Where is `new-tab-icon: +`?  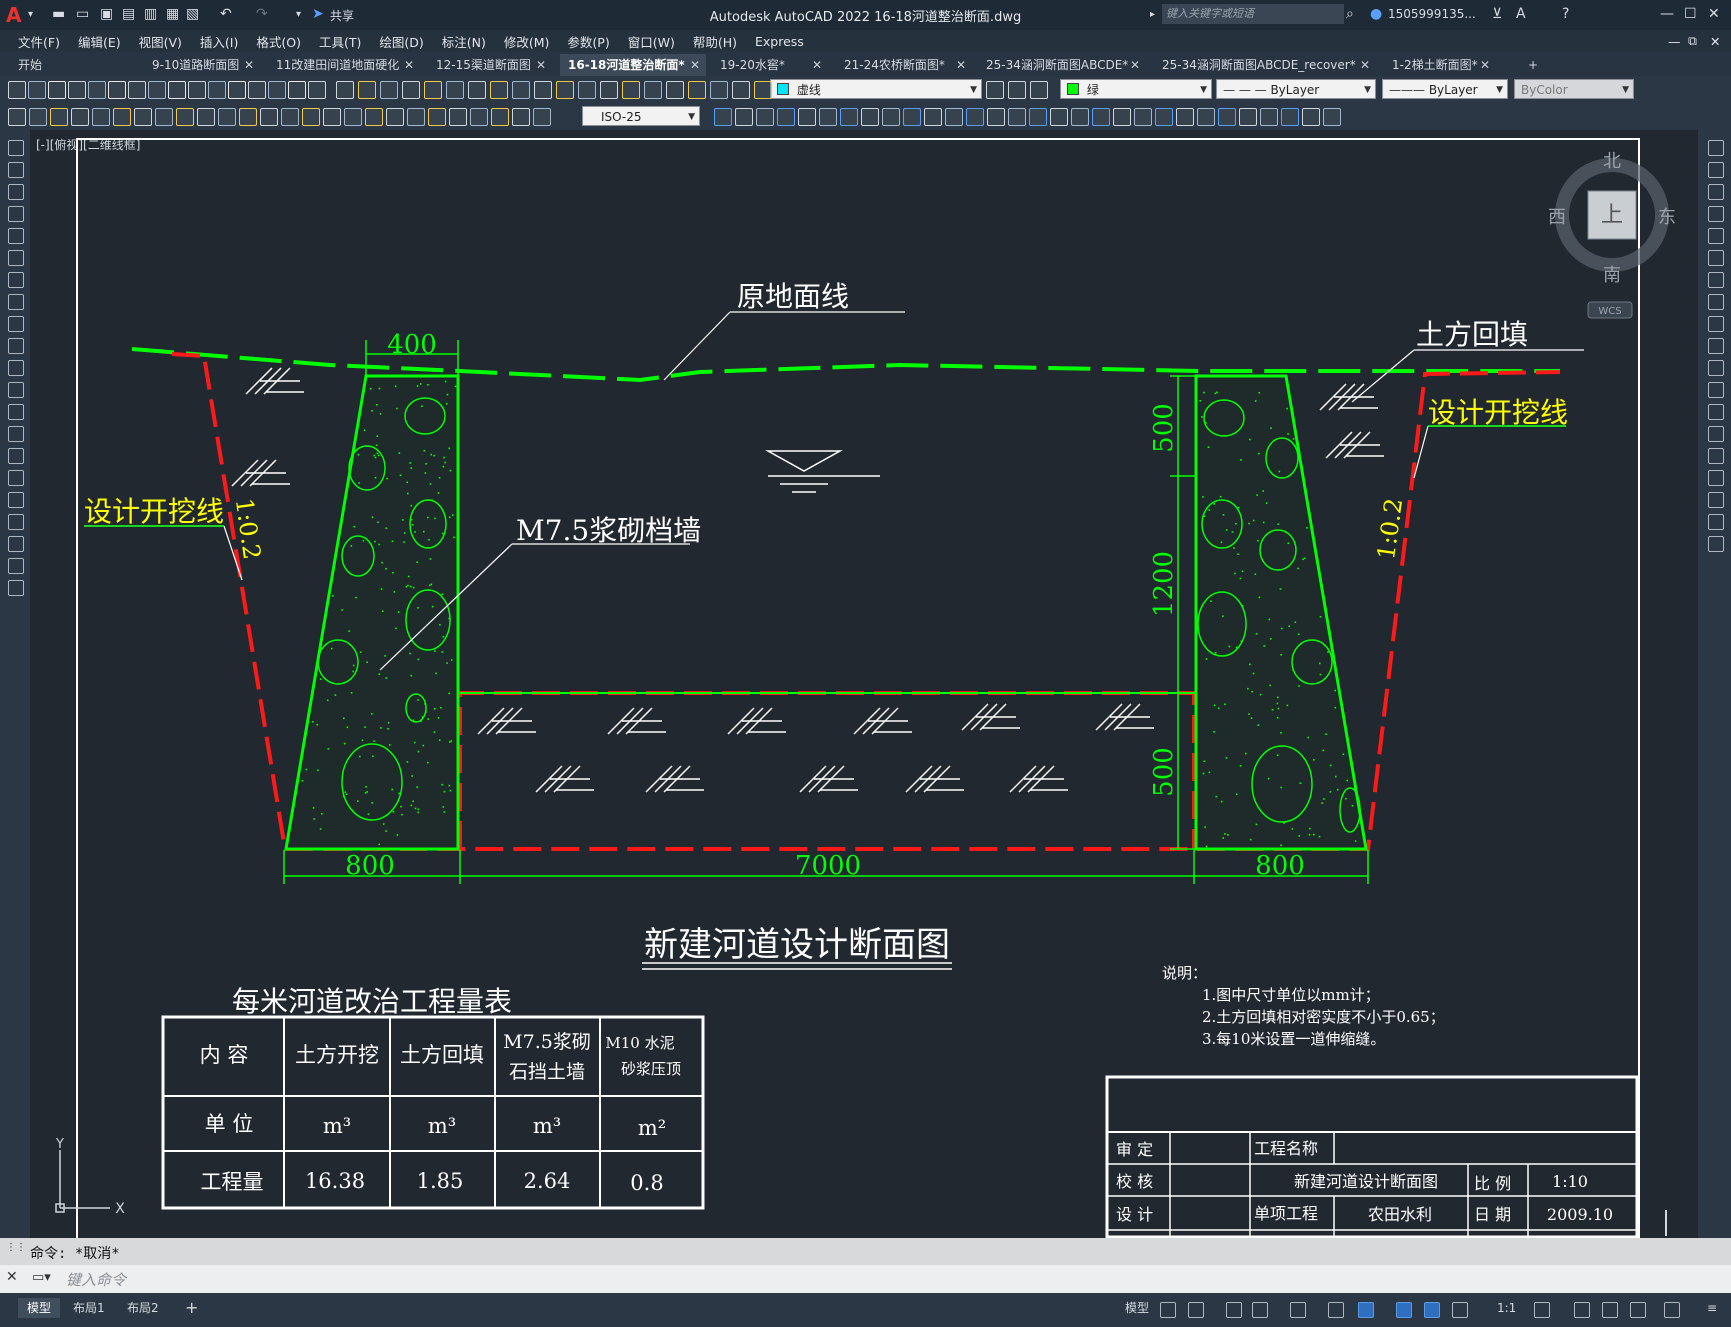
new-tab-icon: + is located at coordinates (1532, 65).